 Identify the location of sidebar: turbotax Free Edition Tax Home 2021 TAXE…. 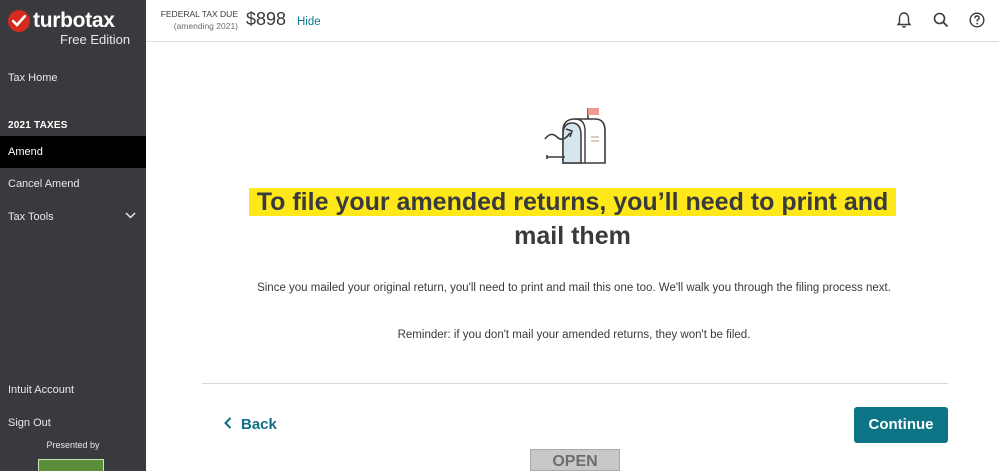
(73, 235).